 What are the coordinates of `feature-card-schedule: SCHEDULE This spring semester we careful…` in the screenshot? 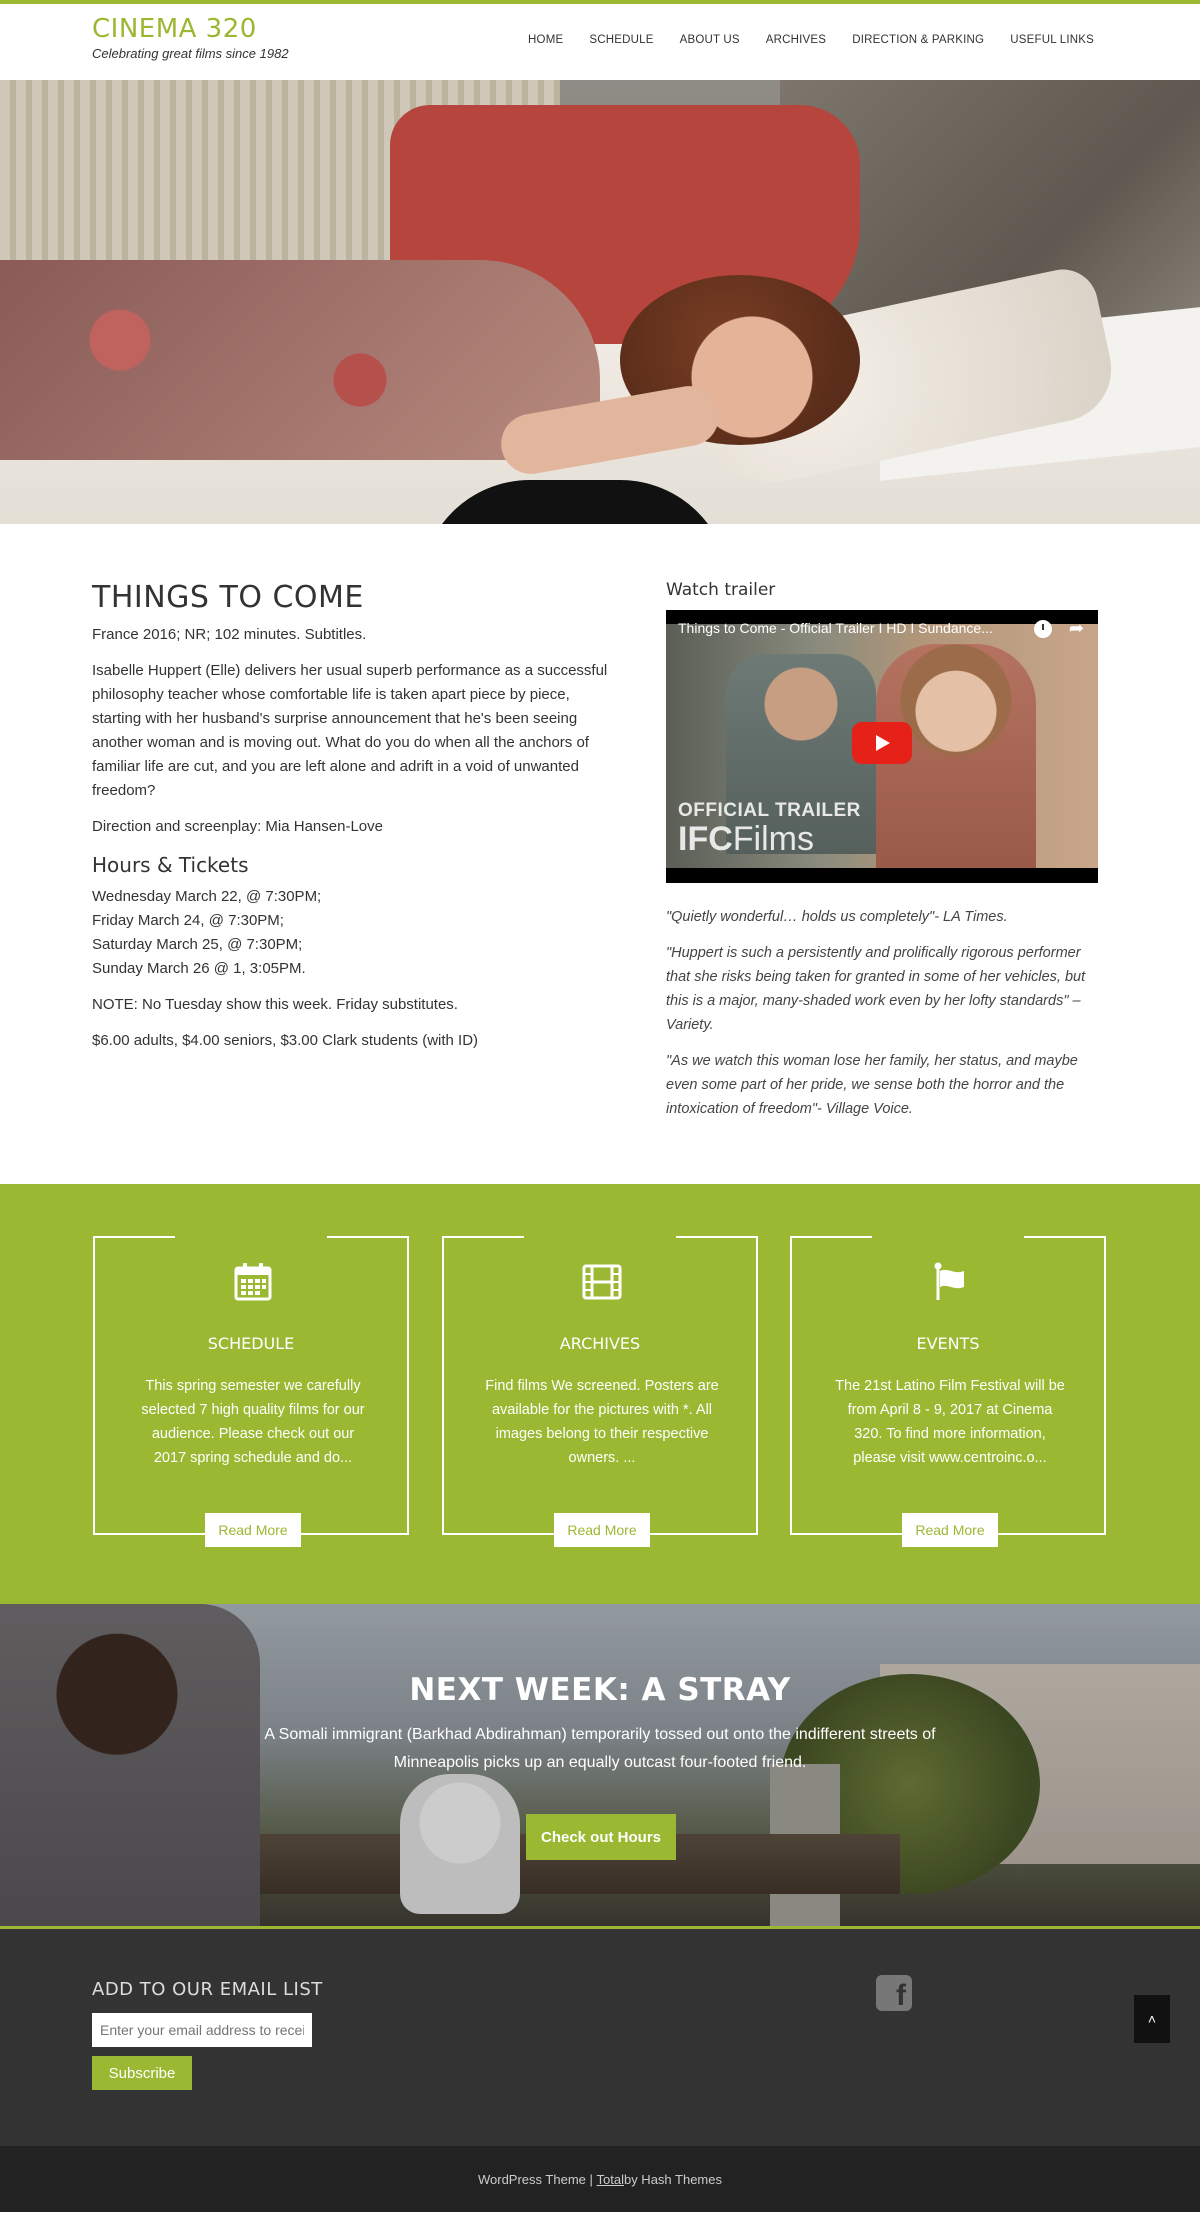 It's located at (251, 1391).